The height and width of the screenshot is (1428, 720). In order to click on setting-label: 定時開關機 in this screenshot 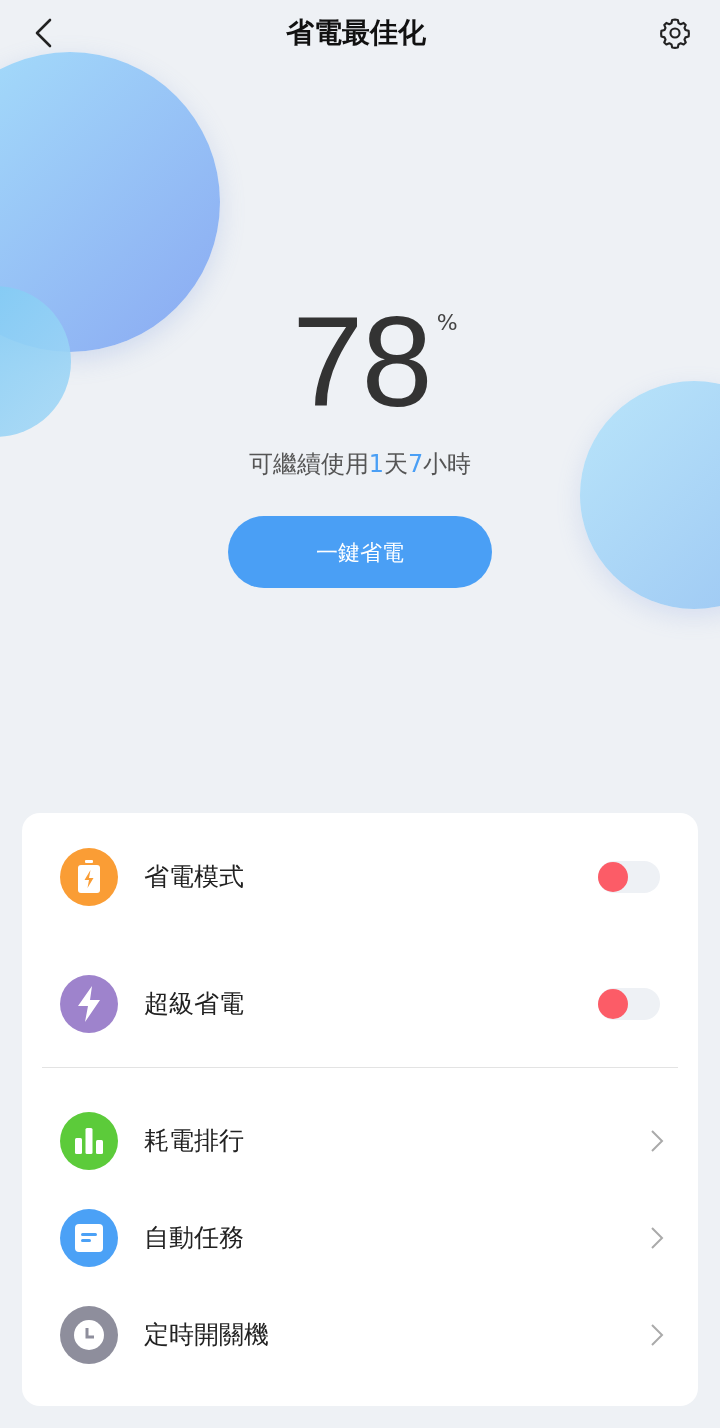, I will do `click(207, 1334)`.